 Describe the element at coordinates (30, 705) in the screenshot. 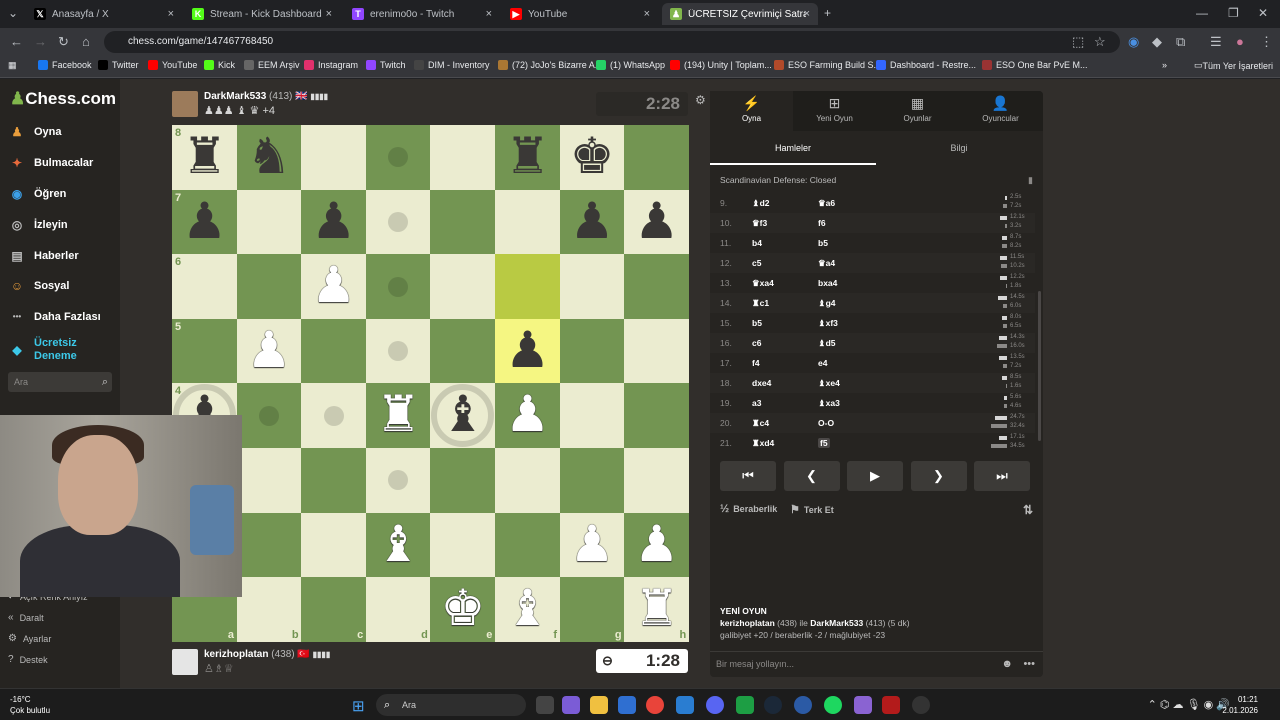

I see `weather-widget: -16°C Çok bulutlu` at that location.